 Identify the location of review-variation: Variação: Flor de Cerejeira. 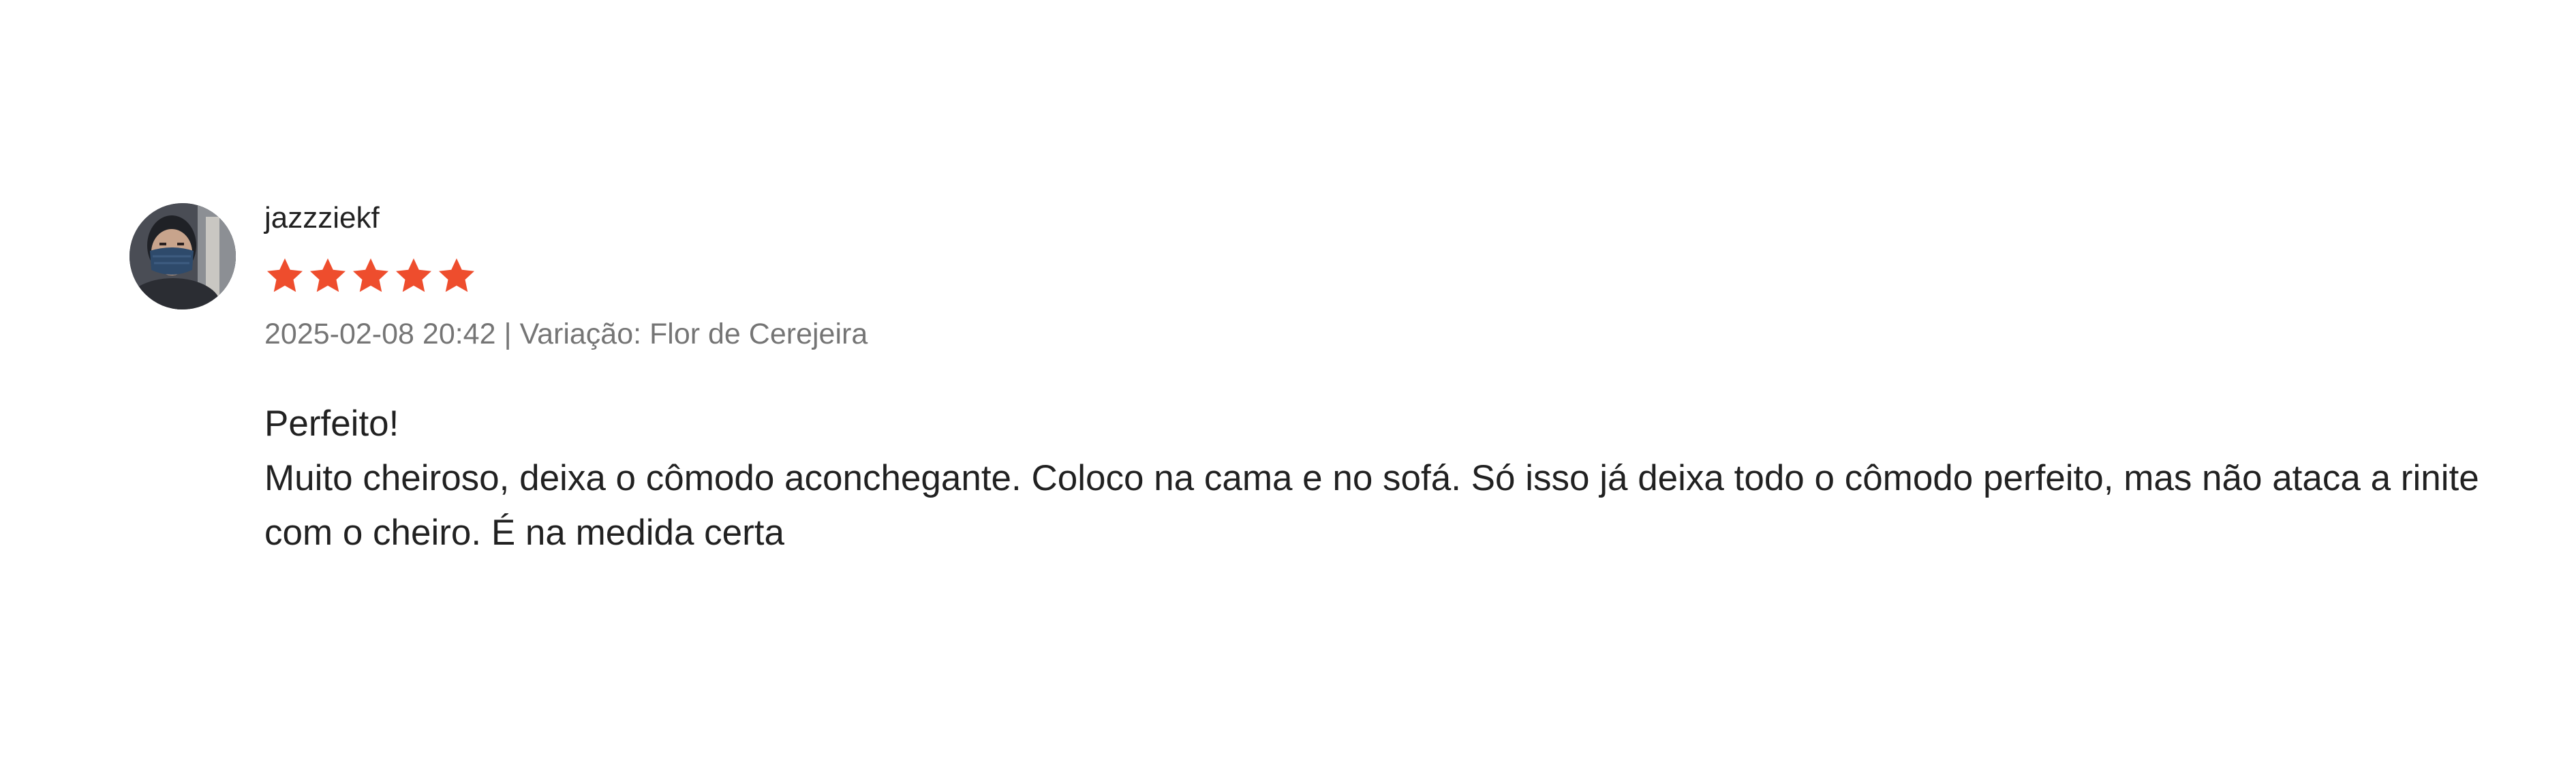
(693, 334).